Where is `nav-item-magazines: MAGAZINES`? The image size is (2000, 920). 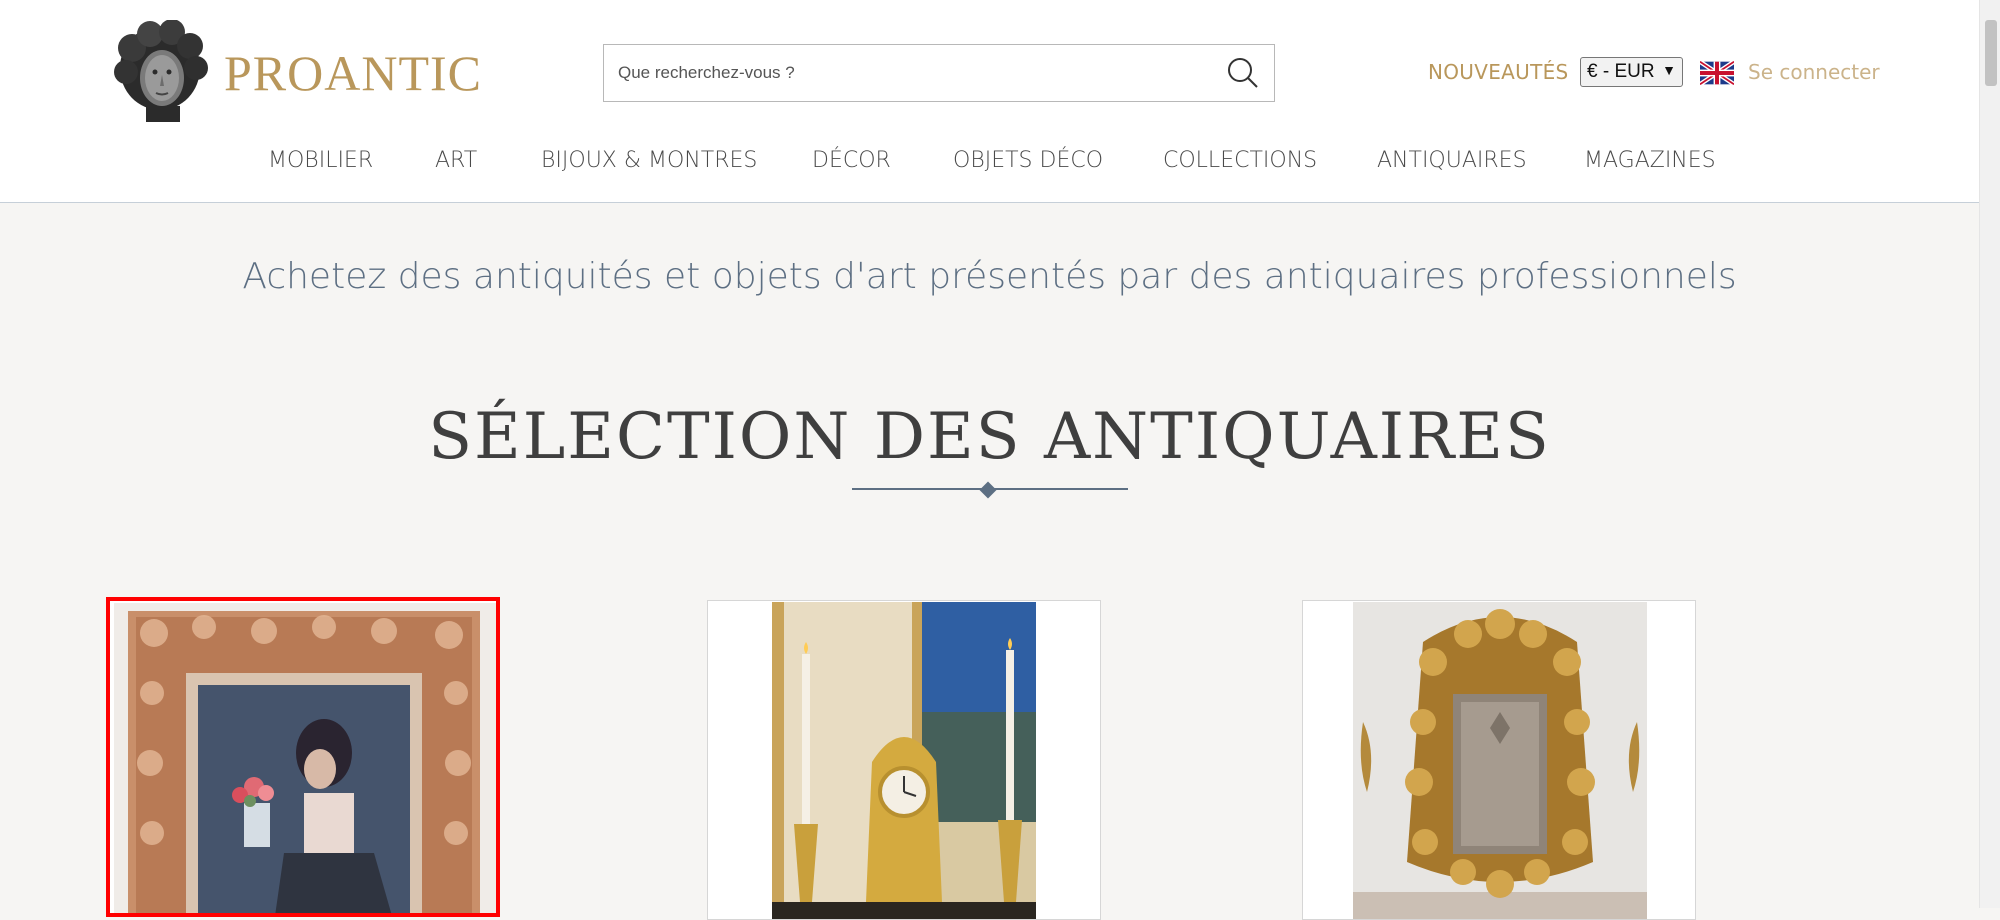
nav-item-magazines: MAGAZINES is located at coordinates (1650, 160).